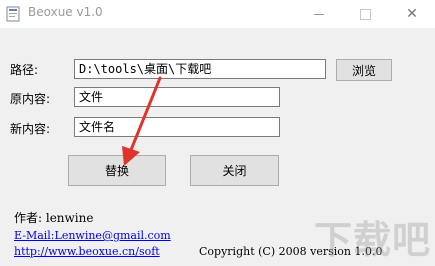  Describe the element at coordinates (87, 251) in the screenshot. I see `website-link: http://www.beoxue.cn/soft` at that location.